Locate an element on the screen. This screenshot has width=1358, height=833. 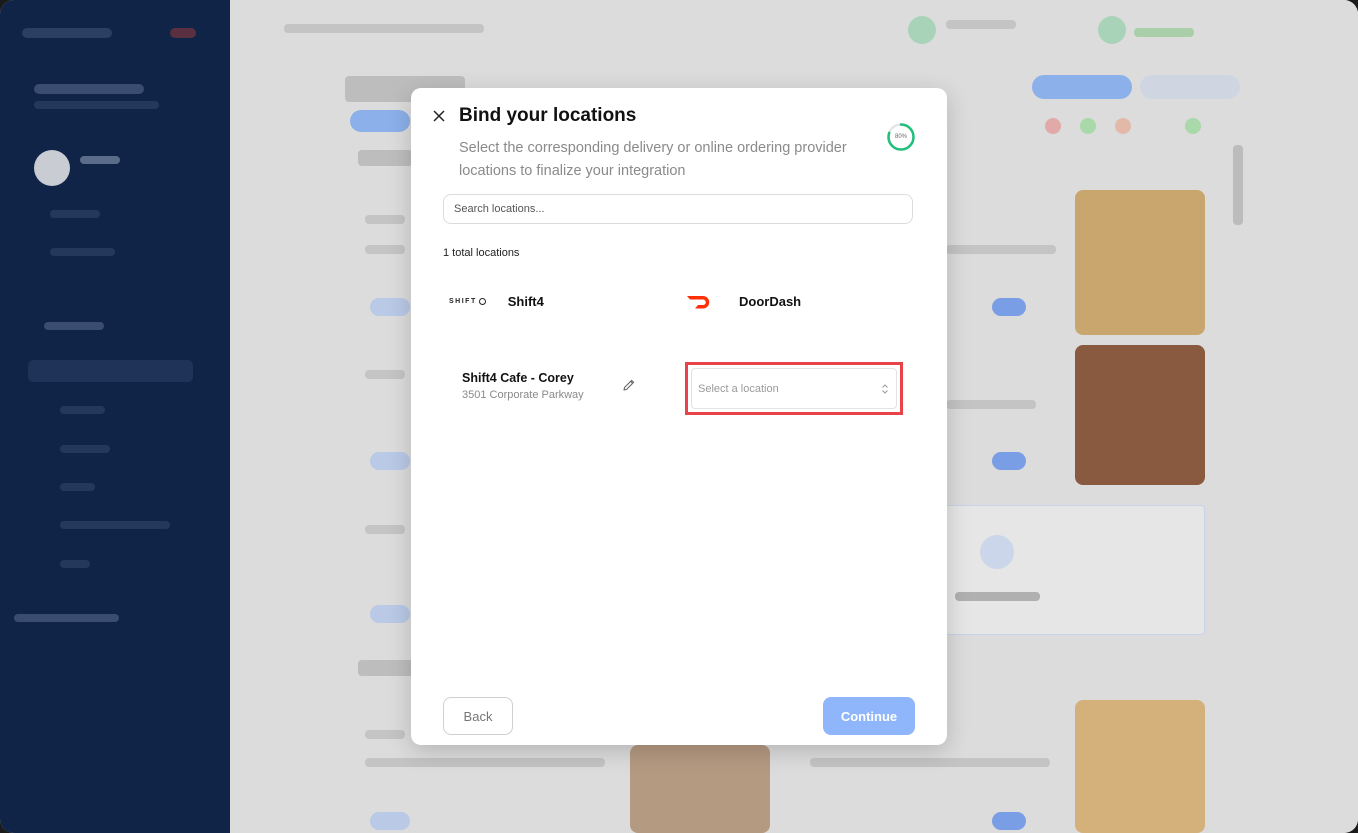
search-input is located at coordinates (678, 209).